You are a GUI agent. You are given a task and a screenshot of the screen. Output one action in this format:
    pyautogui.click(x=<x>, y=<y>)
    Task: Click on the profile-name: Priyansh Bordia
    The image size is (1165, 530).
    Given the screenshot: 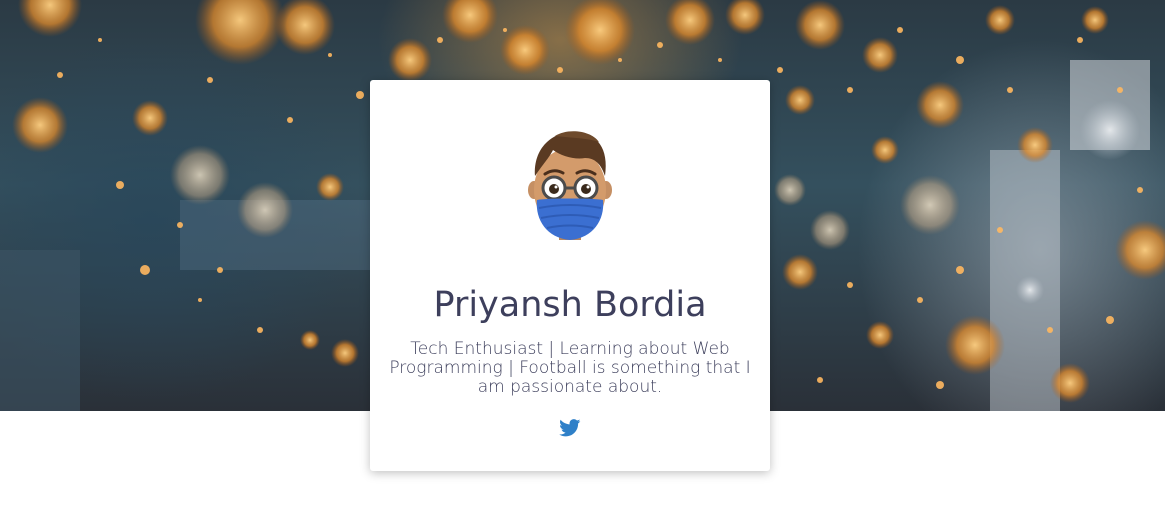 What is the action you would take?
    pyautogui.click(x=570, y=305)
    